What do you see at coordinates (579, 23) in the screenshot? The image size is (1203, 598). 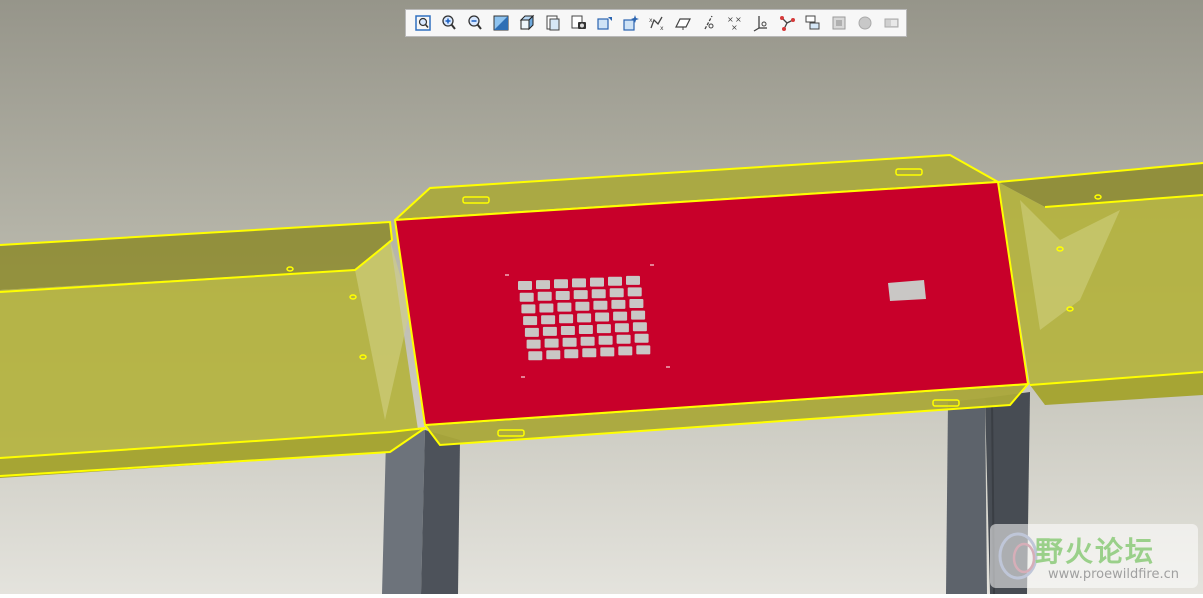 I see `display-style-icon` at bounding box center [579, 23].